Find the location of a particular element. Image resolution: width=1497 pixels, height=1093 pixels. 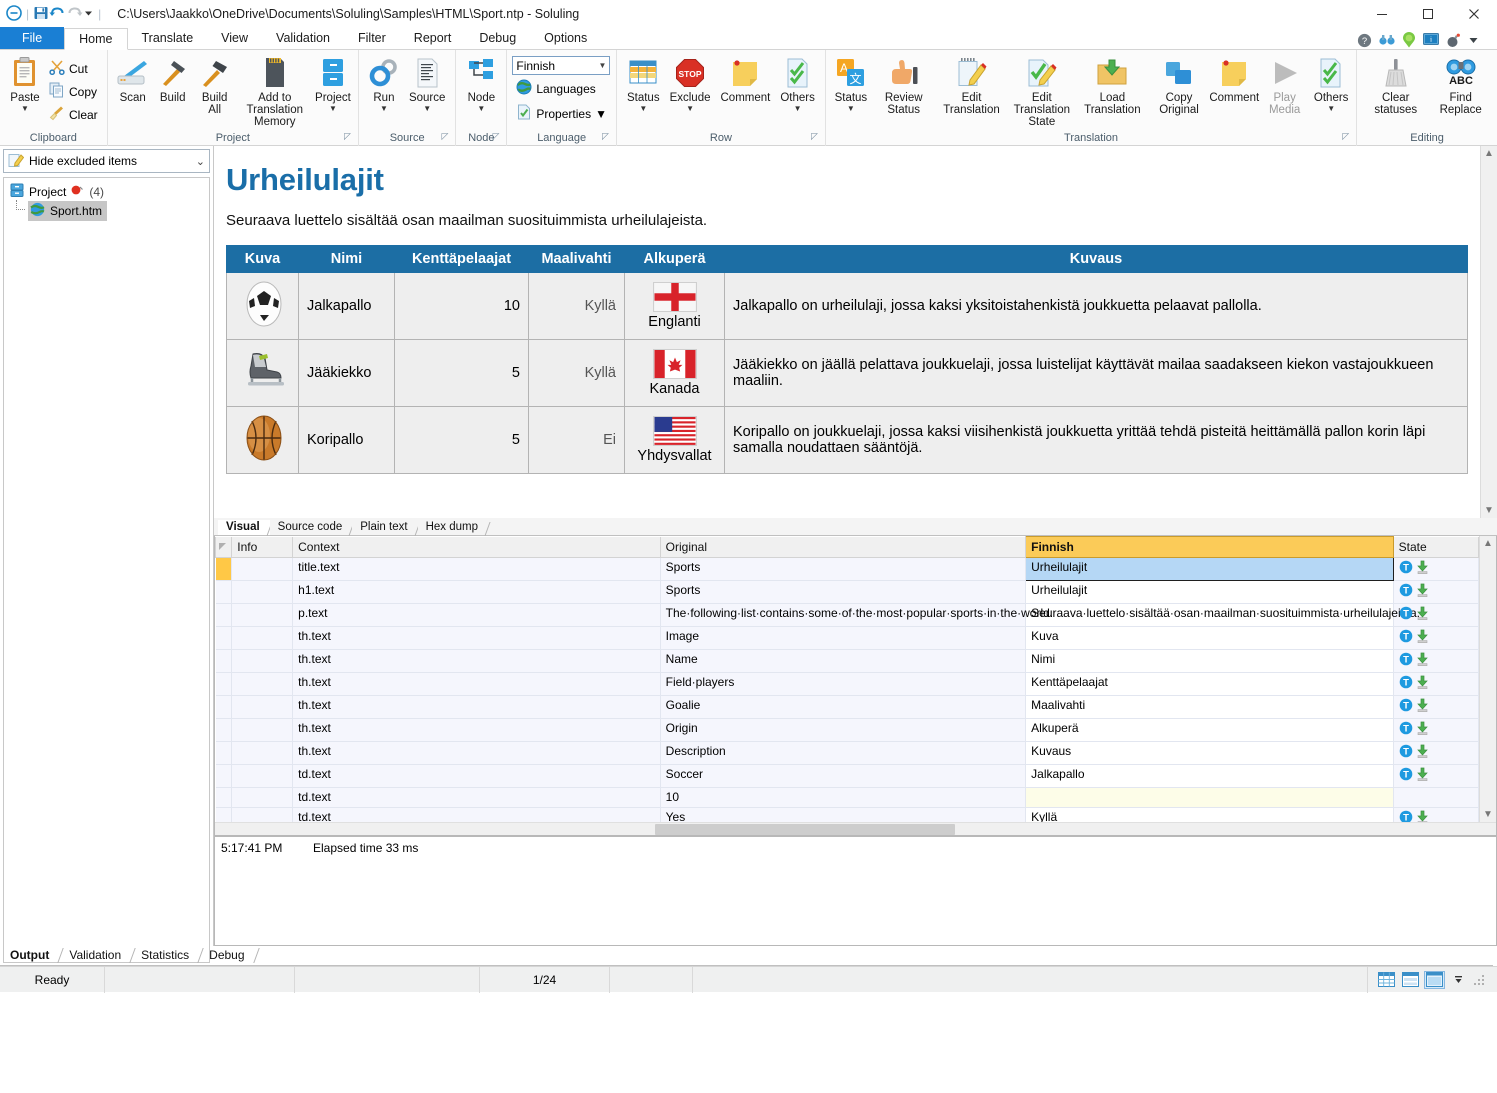

node-dropdown-arrow: ▼ is located at coordinates (481, 109).